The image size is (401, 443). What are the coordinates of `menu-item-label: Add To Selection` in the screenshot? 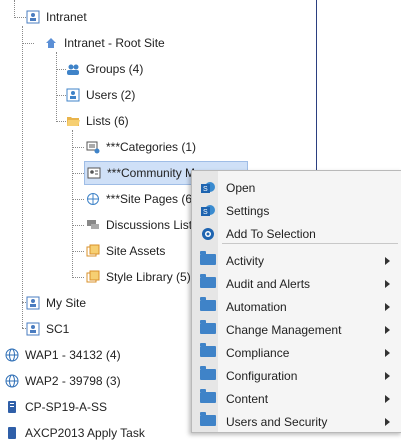 It's located at (271, 233).